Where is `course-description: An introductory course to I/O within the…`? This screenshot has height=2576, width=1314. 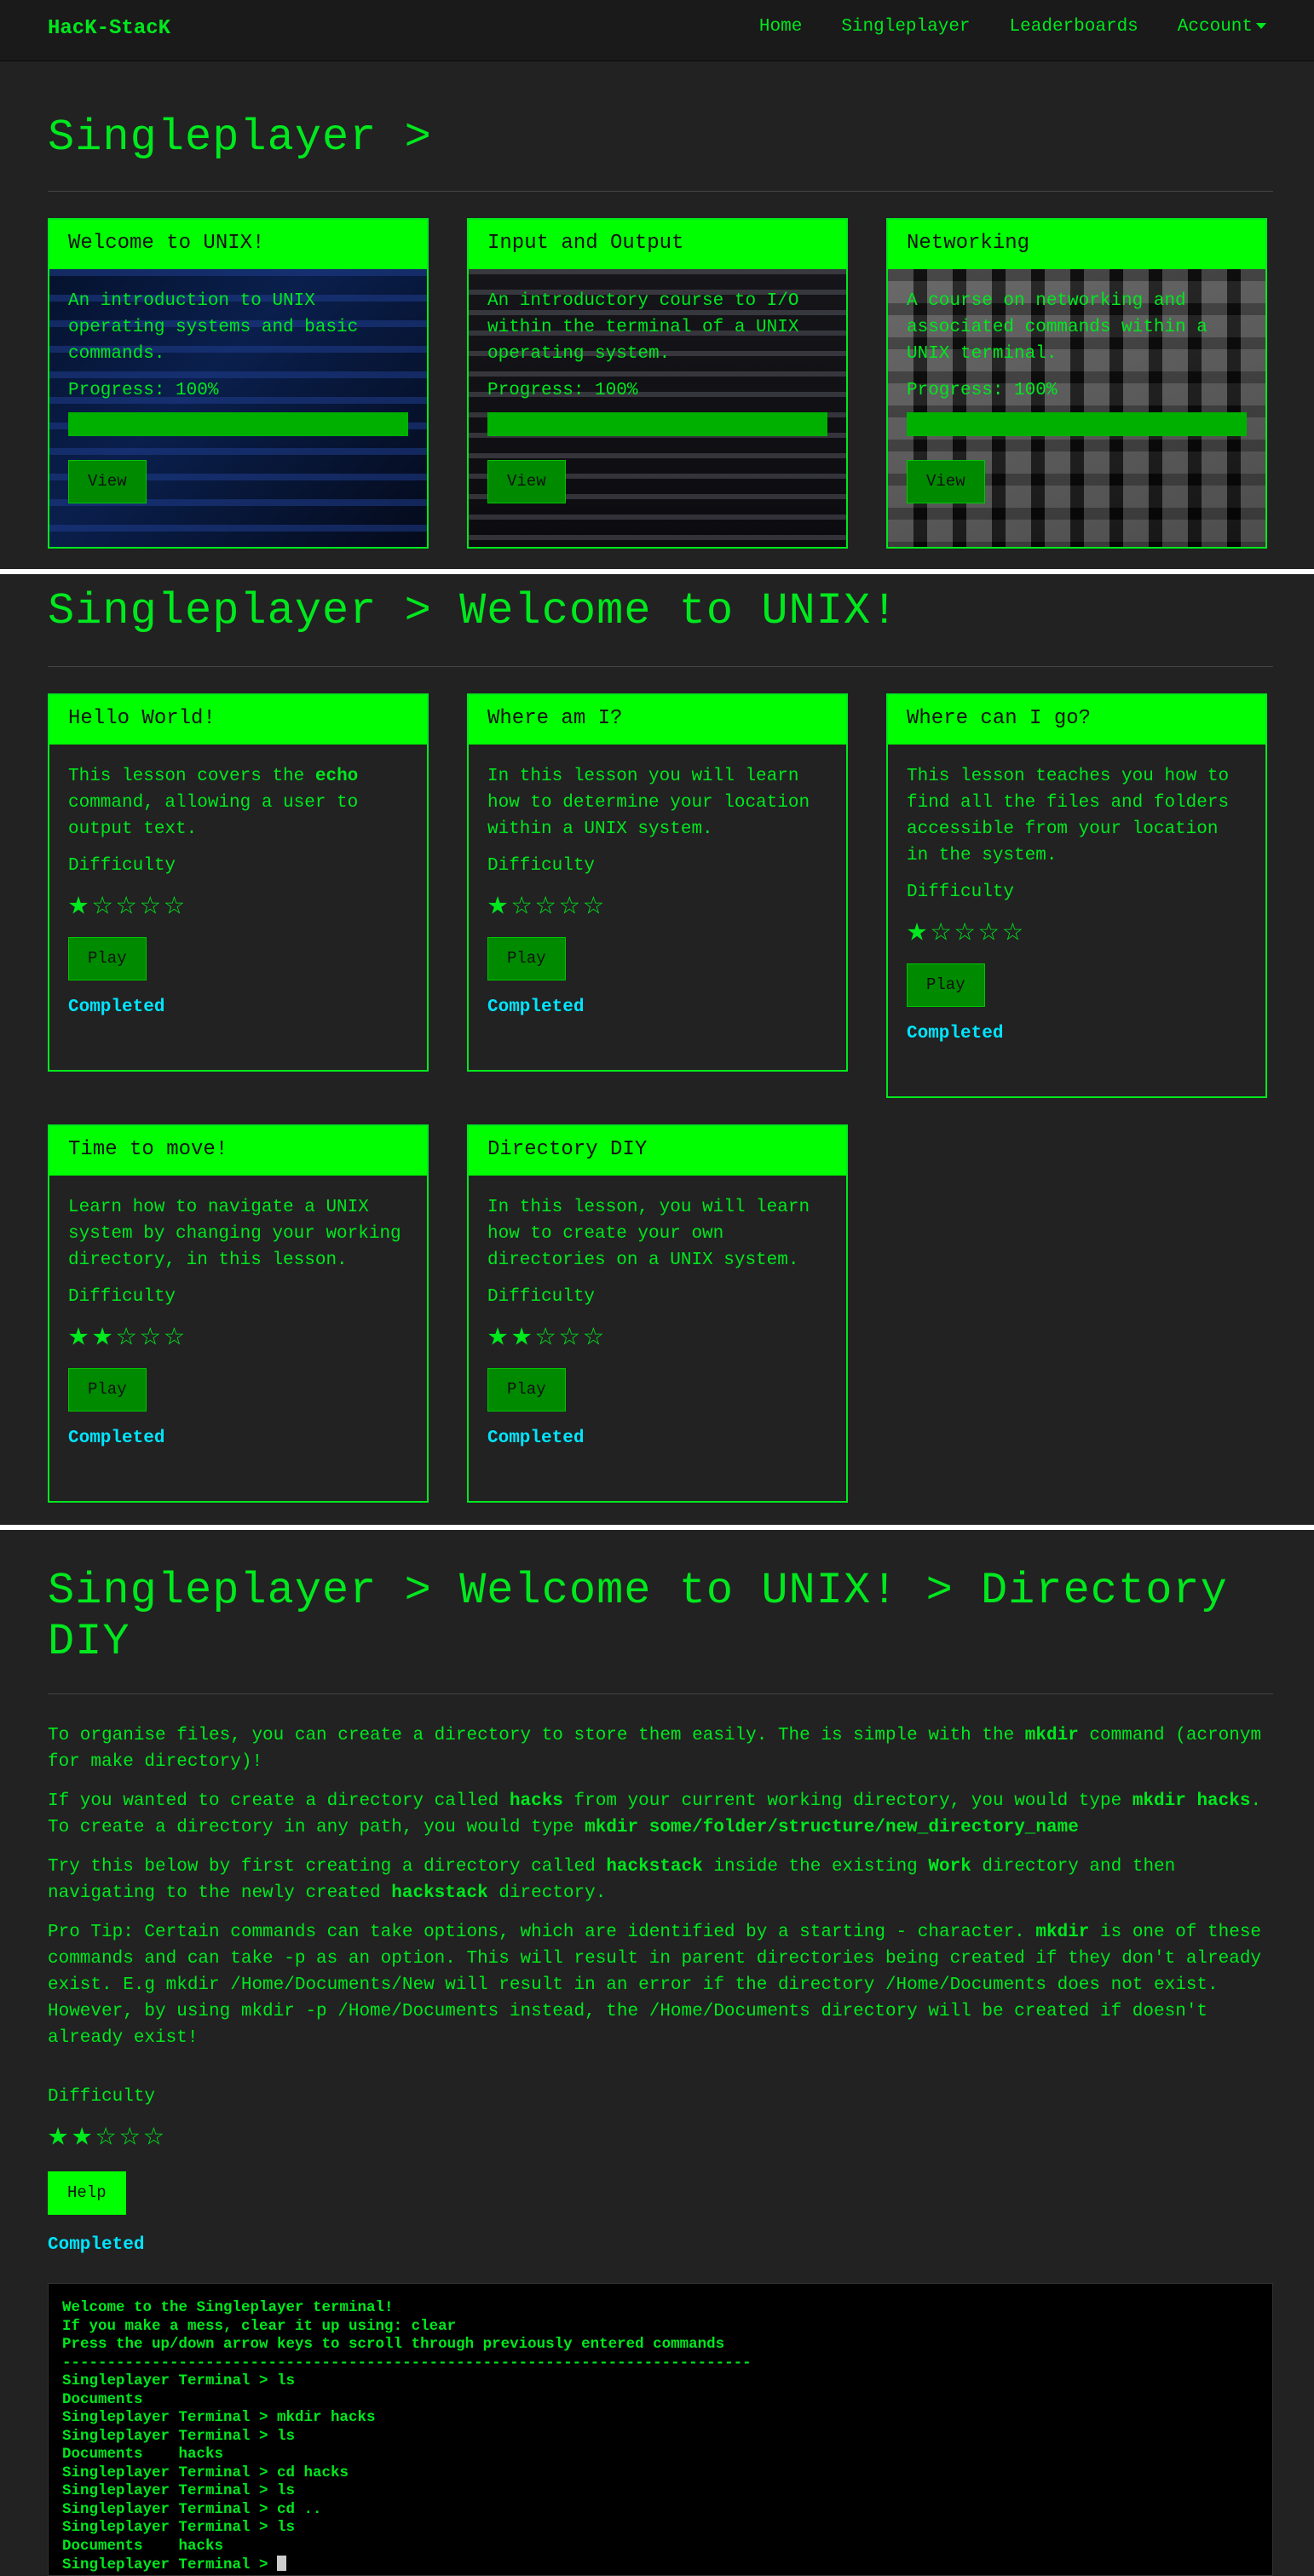 course-description: An introductory course to I/O within the… is located at coordinates (643, 328).